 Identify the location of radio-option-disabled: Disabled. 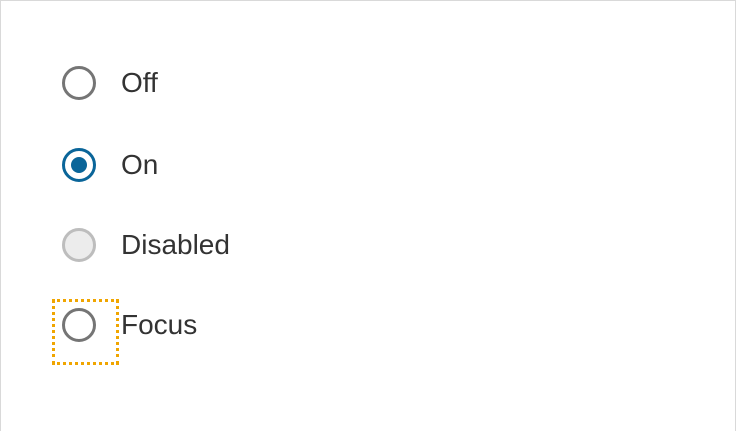
(146, 245).